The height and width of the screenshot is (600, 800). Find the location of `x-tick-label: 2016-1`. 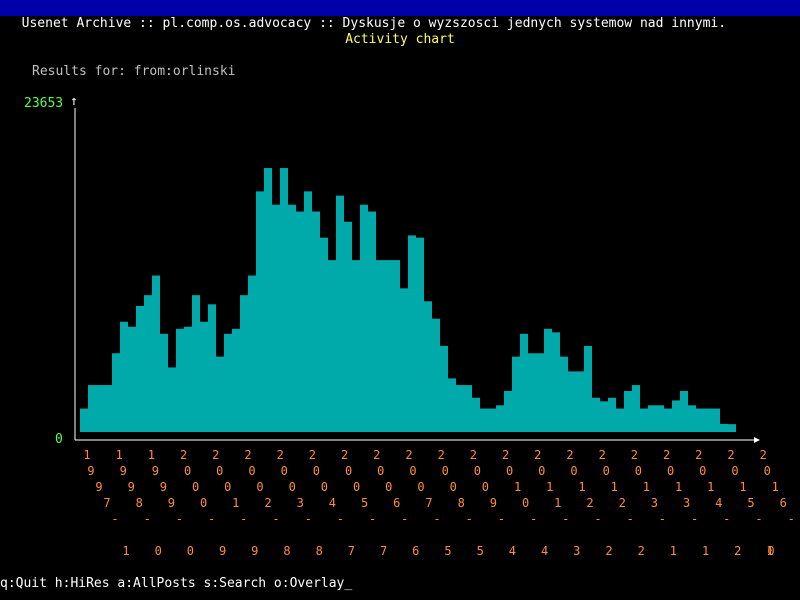

x-tick-label: 2016-1 is located at coordinates (780, 503).